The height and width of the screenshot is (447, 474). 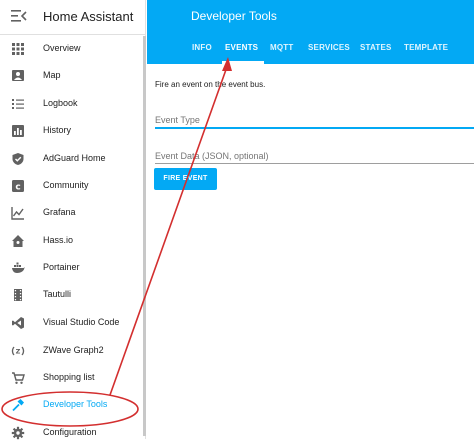 I want to click on sidebar-item-label: Hass.io, so click(x=58, y=240).